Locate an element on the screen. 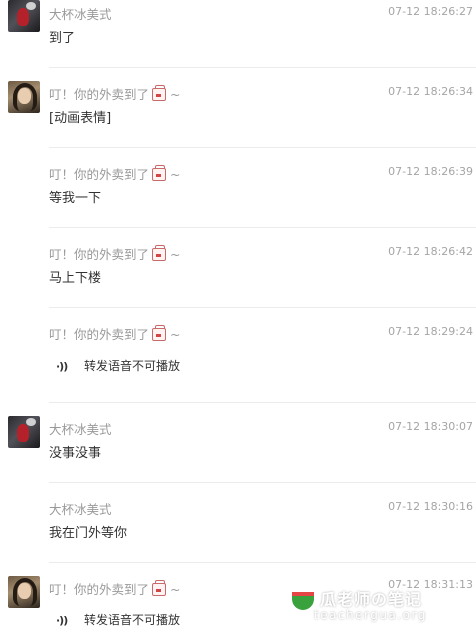 The height and width of the screenshot is (630, 476). timestamp: 07-12 18:29:24 is located at coordinates (430, 331).